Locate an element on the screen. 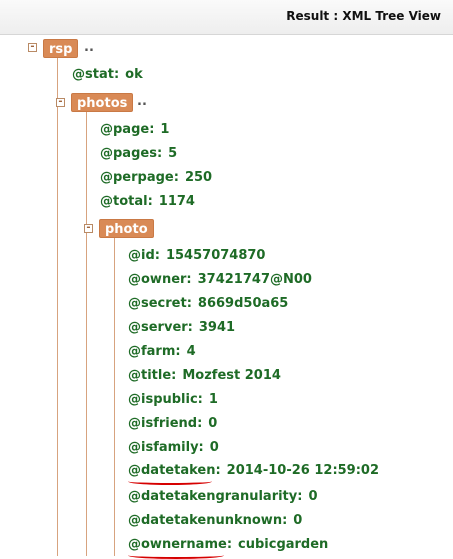 This screenshot has height=559, width=453. attr-datetaken: @datetaken: 2014-10-26 12:59:02 is located at coordinates (253, 470).